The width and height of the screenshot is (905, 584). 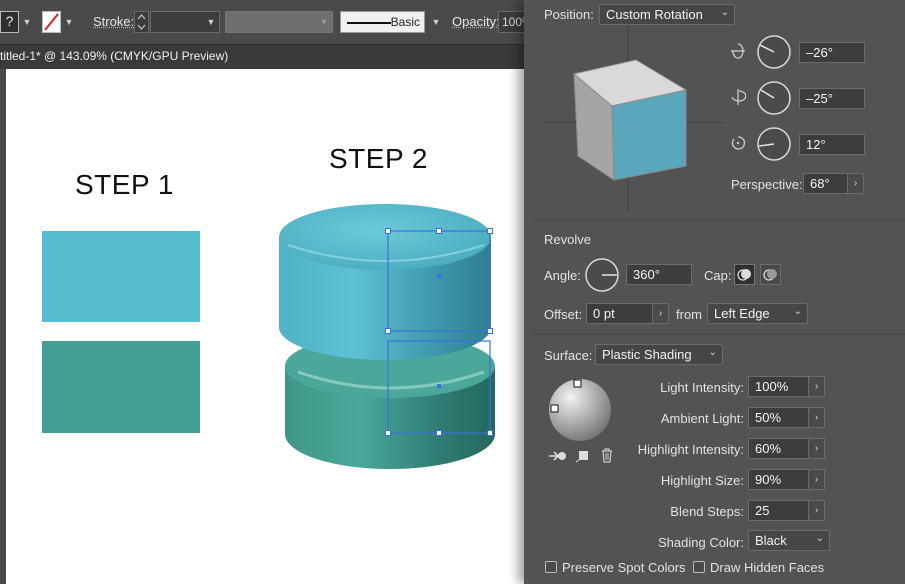 What do you see at coordinates (633, 119) in the screenshot?
I see `rotation-cube-preview` at bounding box center [633, 119].